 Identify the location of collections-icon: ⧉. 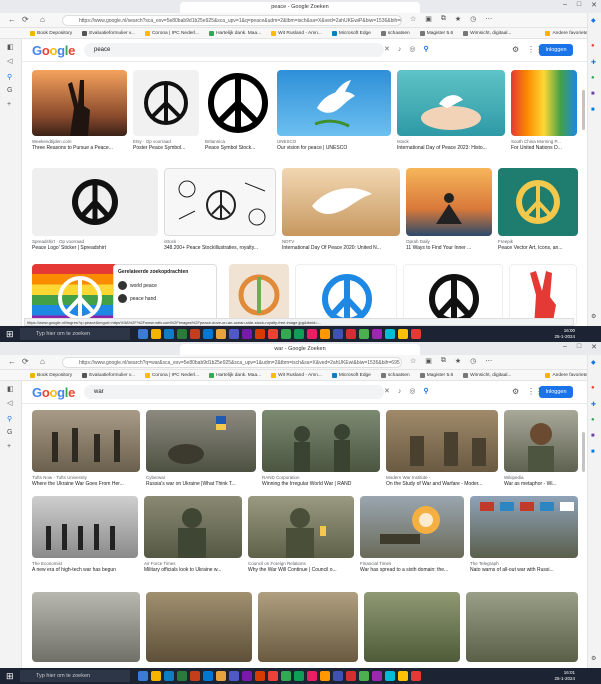
(443, 361).